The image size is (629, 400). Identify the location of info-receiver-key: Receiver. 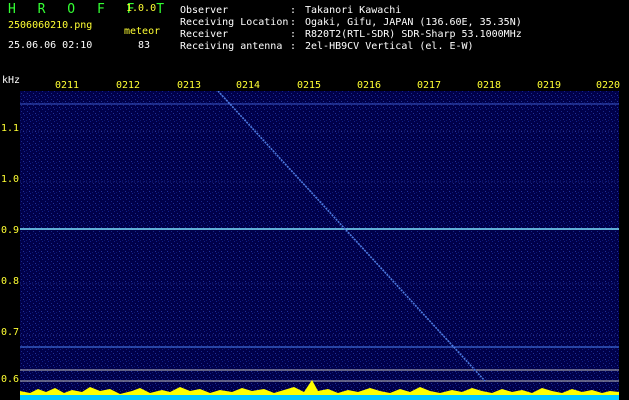
(204, 34).